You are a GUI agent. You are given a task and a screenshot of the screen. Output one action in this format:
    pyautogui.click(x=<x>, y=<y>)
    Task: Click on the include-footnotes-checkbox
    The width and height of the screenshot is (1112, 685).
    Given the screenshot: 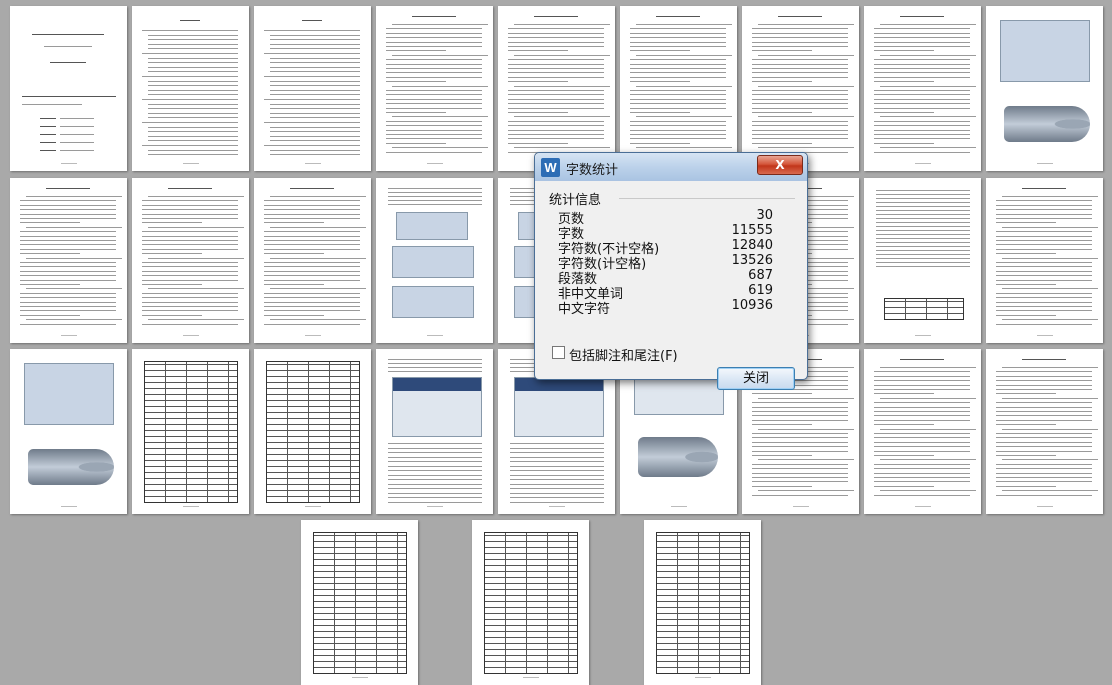 What is the action you would take?
    pyautogui.click(x=558, y=352)
    